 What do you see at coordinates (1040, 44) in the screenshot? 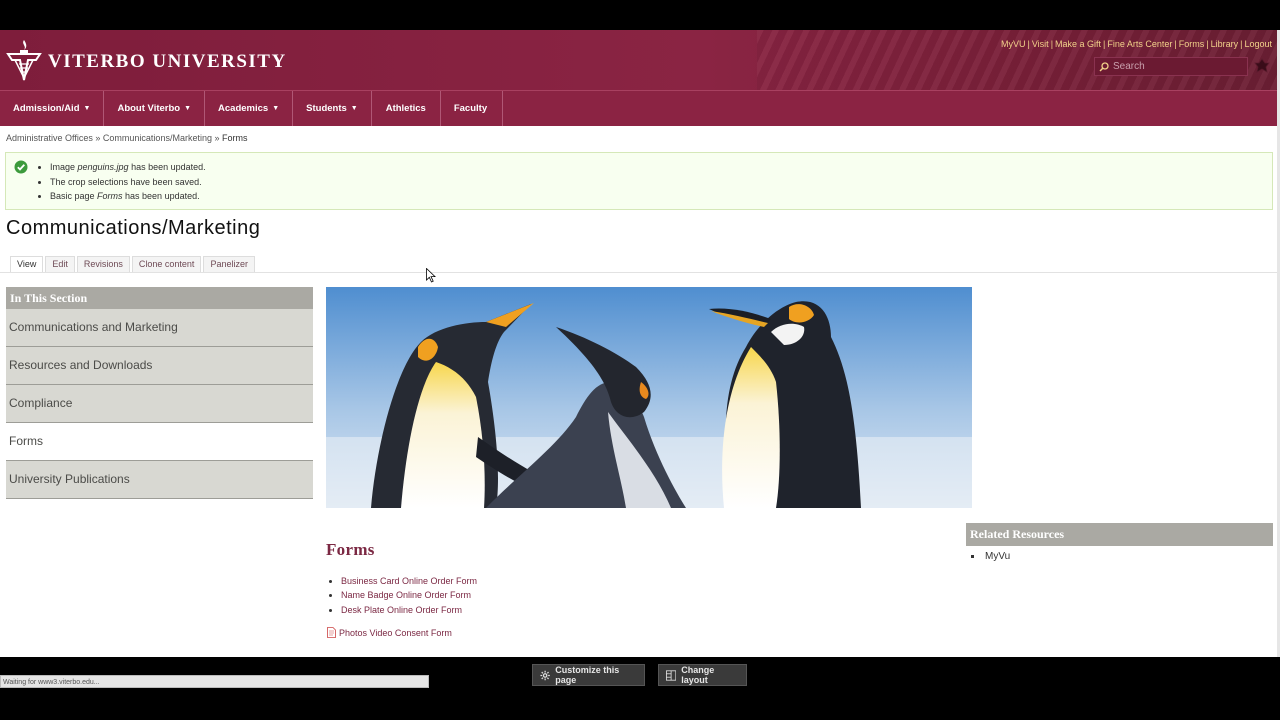
I see `utility-link-visit: Visit` at bounding box center [1040, 44].